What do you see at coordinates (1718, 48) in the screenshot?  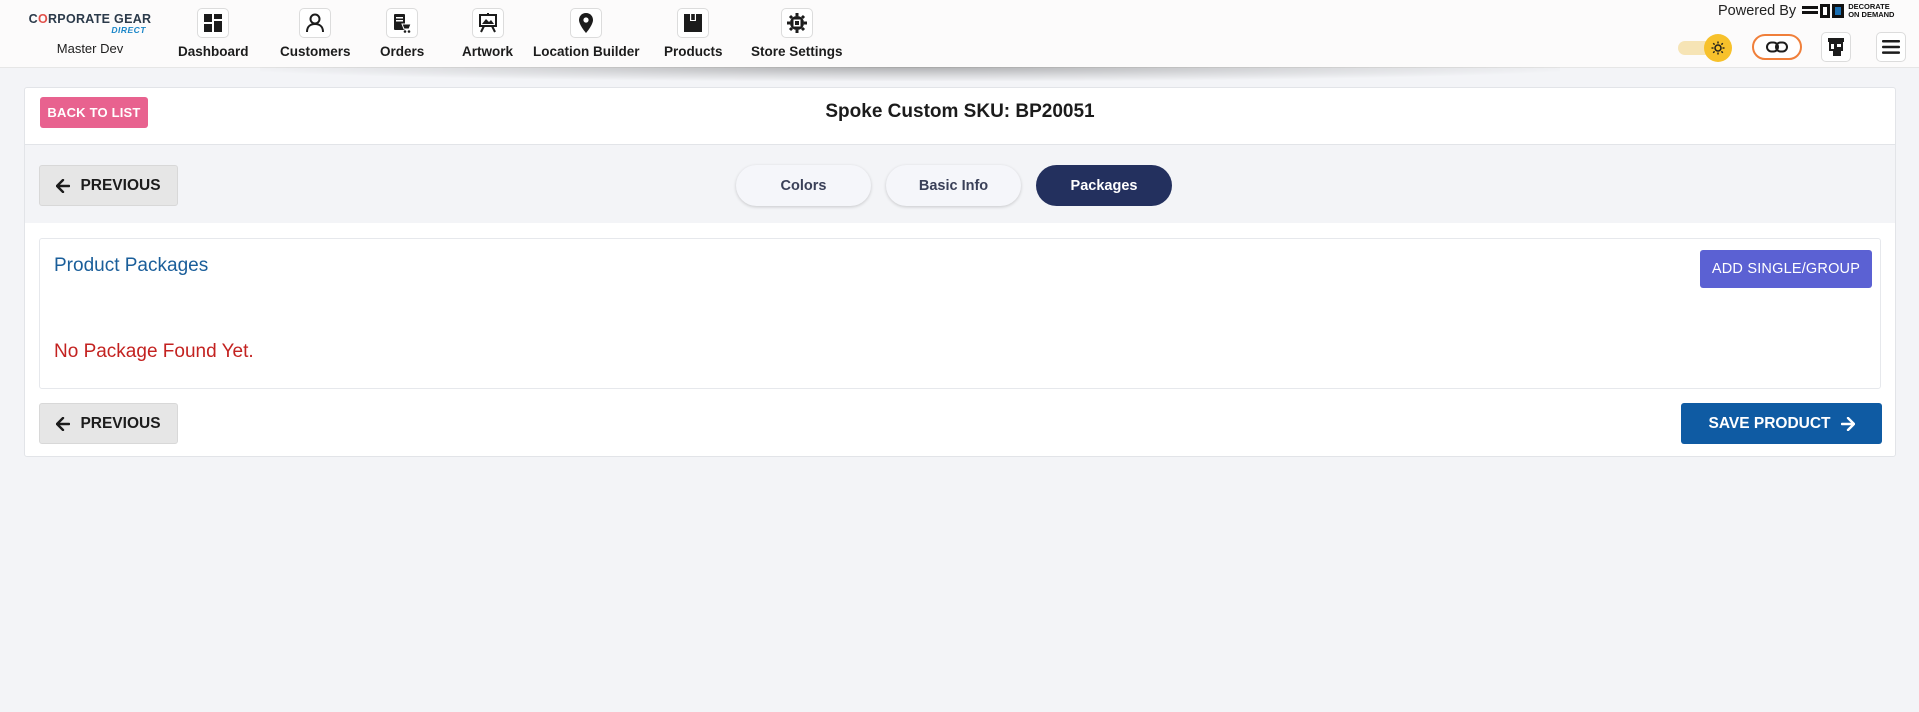 I see `sun-icon` at bounding box center [1718, 48].